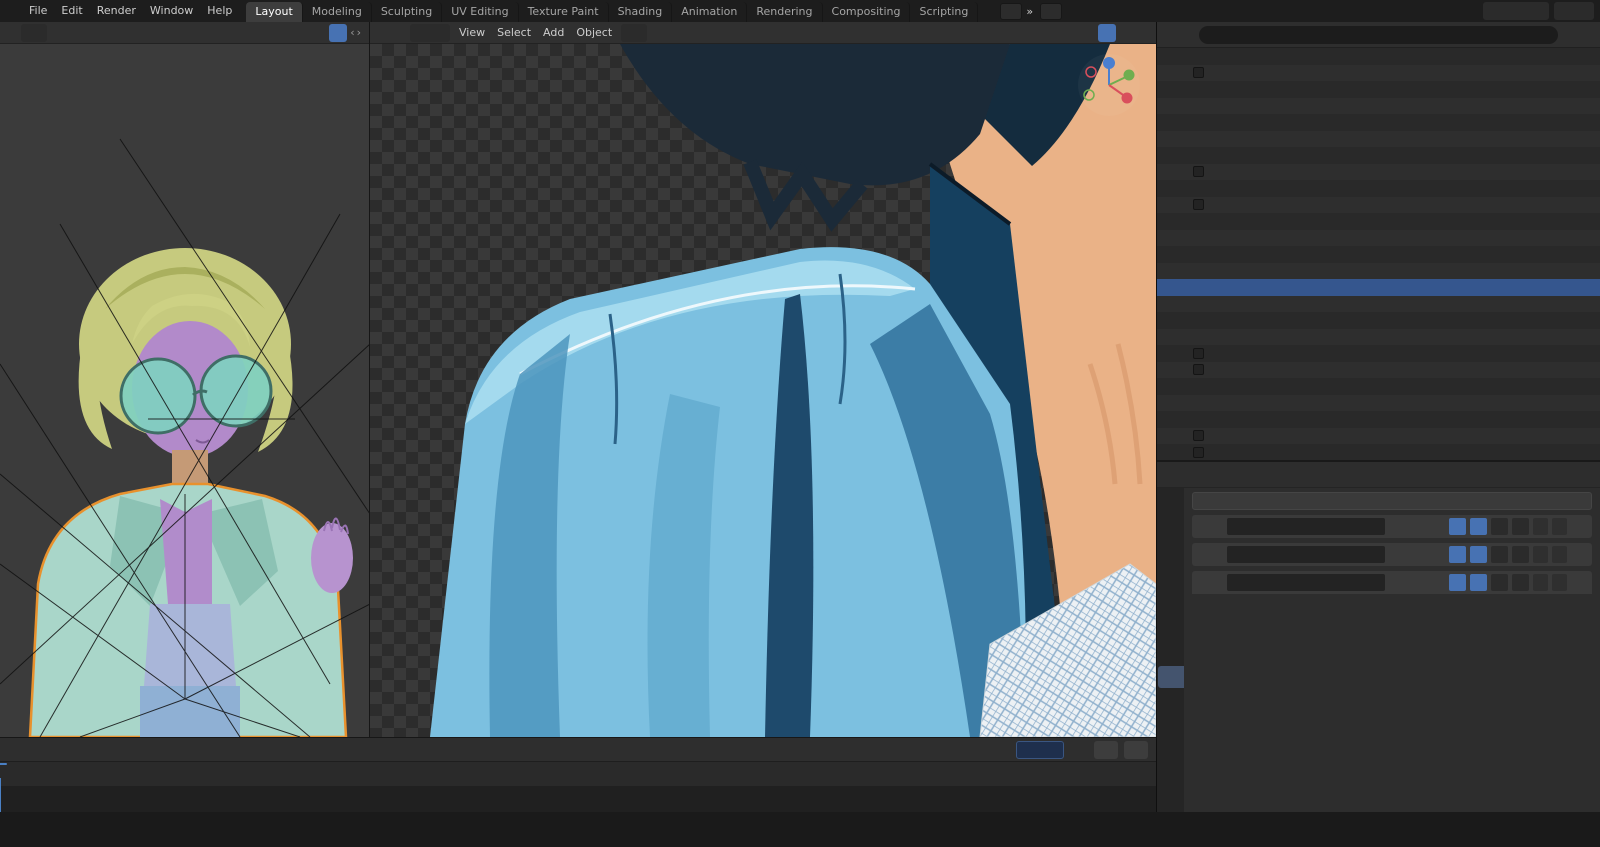  I want to click on playhead-frame-badge, so click(3, 764).